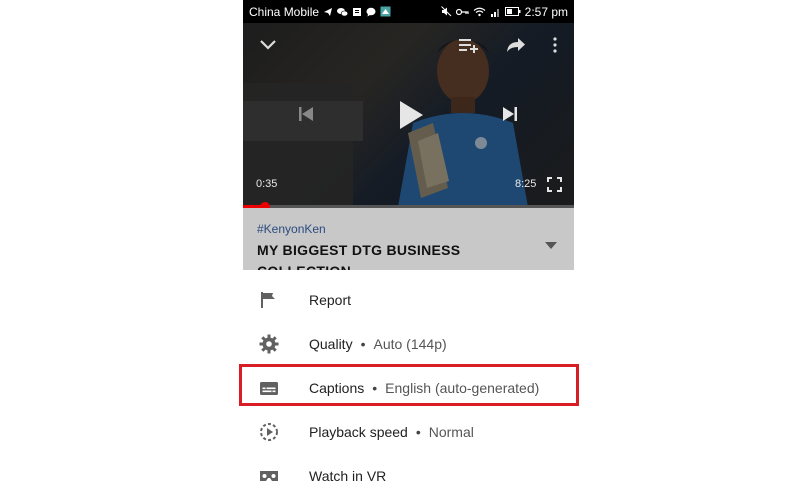  What do you see at coordinates (284, 11) in the screenshot?
I see `carrier-label: China Mobile` at bounding box center [284, 11].